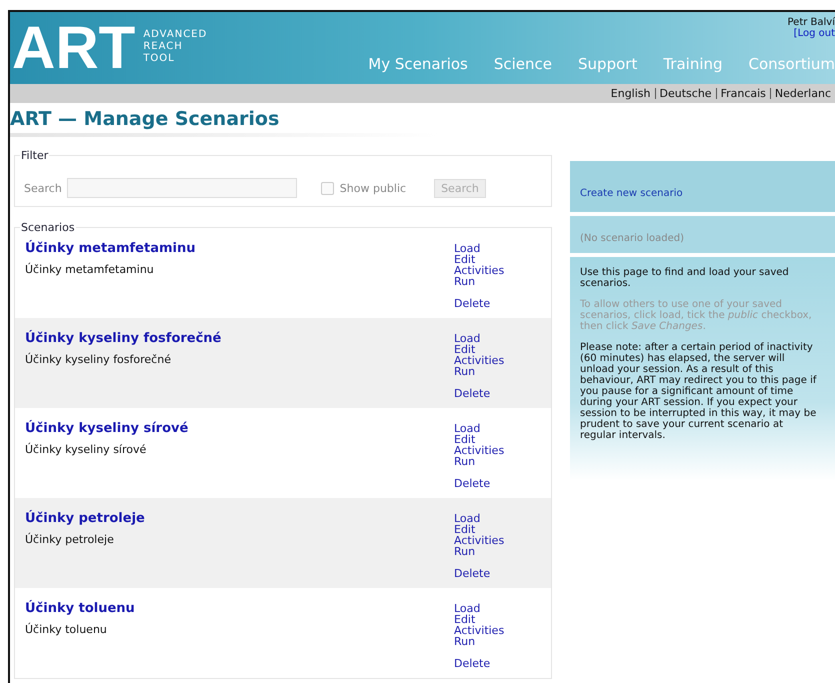 This screenshot has width=835, height=683. What do you see at coordinates (181, 188) in the screenshot?
I see `search-field` at bounding box center [181, 188].